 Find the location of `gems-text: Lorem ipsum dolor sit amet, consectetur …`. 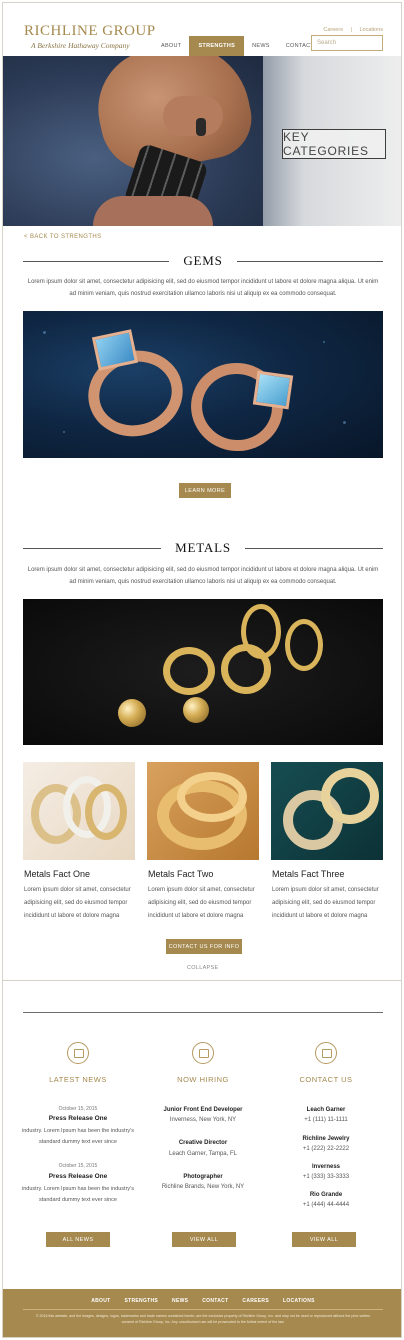

gems-text: Lorem ipsum dolor sit amet, consectetur … is located at coordinates (203, 288).